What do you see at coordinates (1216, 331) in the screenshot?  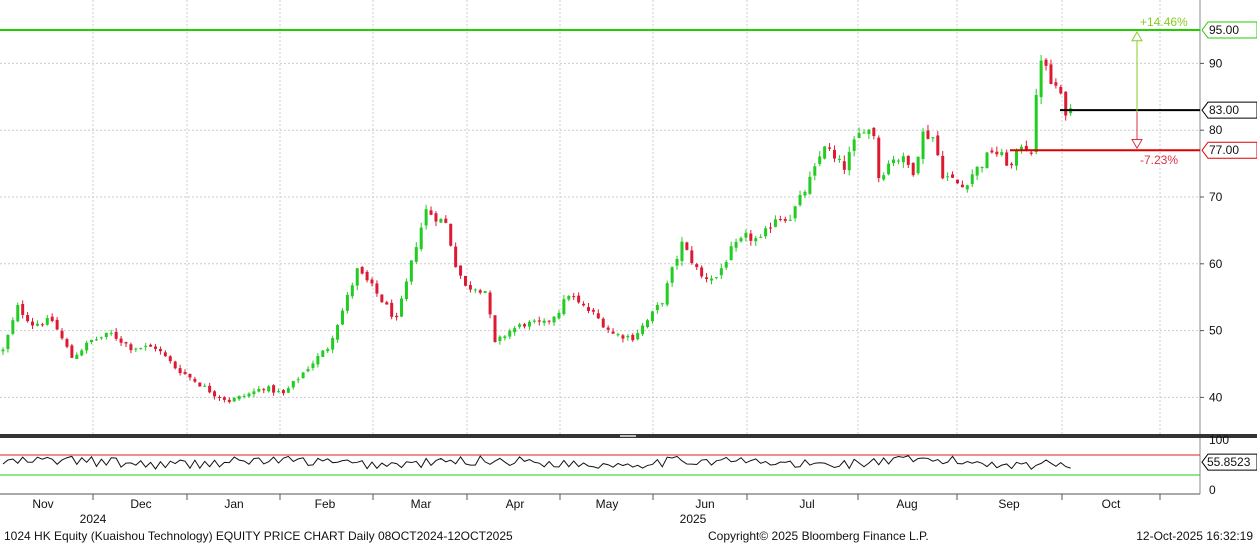 I see `price-tick-label: 50` at bounding box center [1216, 331].